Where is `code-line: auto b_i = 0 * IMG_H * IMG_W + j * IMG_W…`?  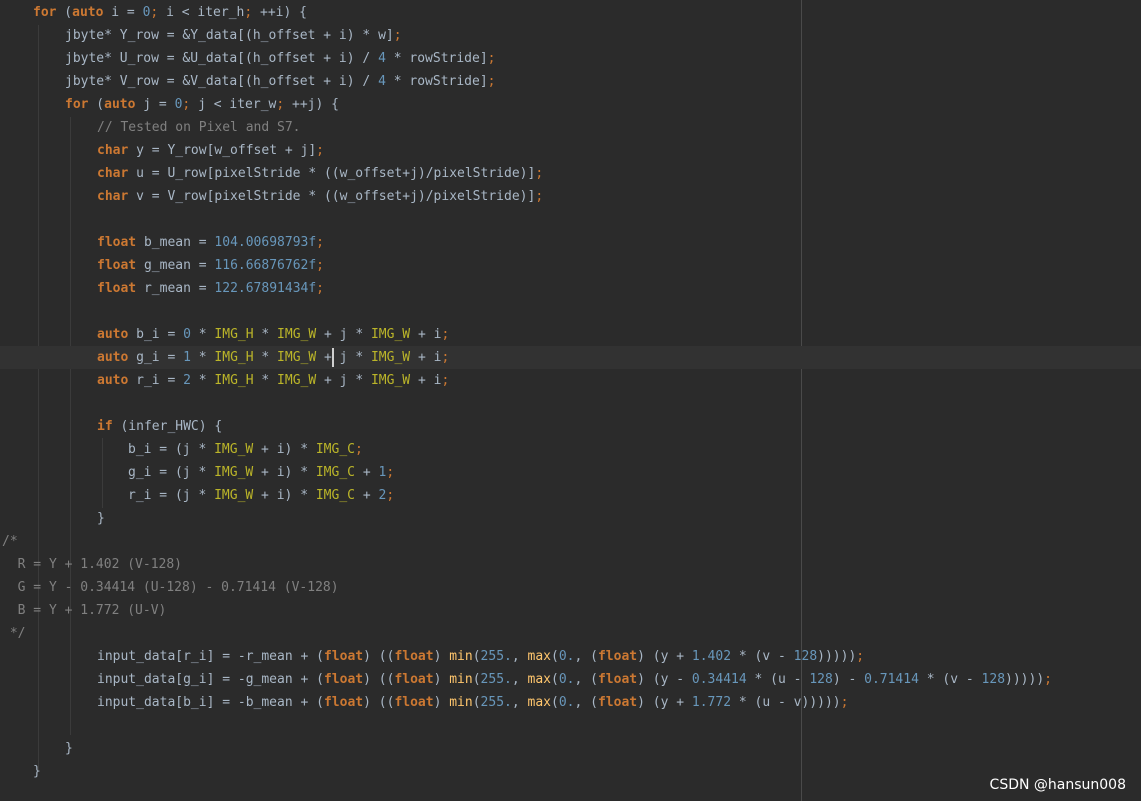
code-line: auto b_i = 0 * IMG_H * IMG_W + j * IMG_W… is located at coordinates (570, 334).